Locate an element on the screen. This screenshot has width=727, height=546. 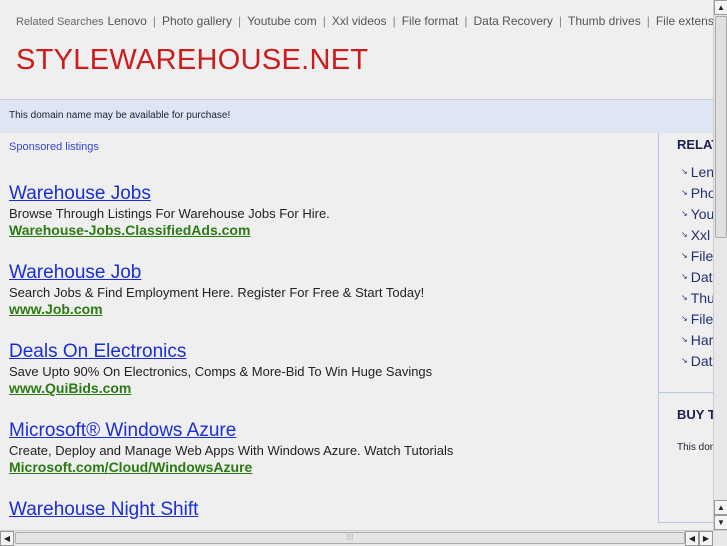
ad-url-link: www.Job.com is located at coordinates (329, 309).